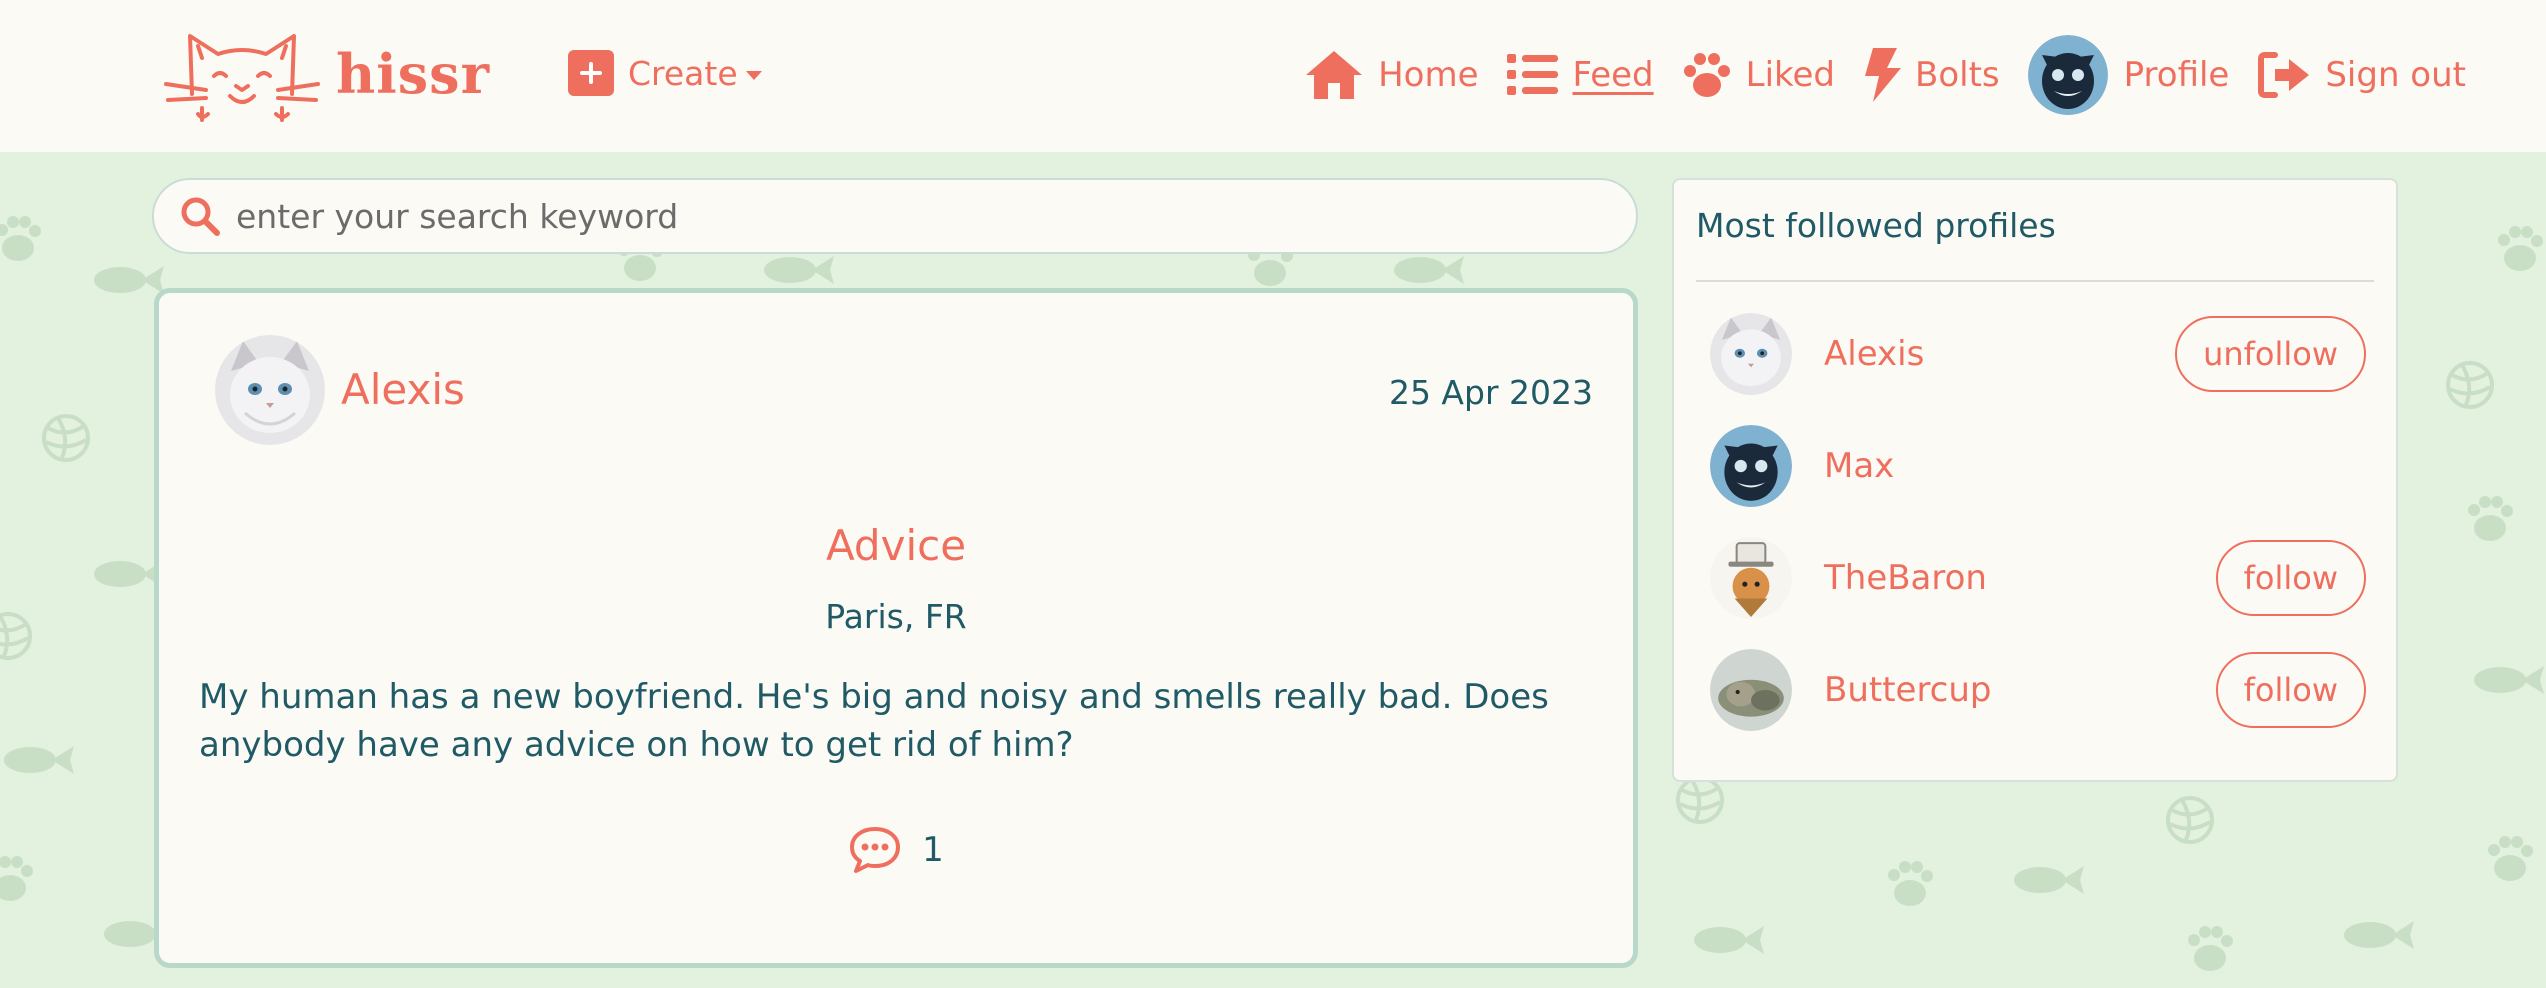 The image size is (2546, 988). I want to click on post-comments: 1, so click(896, 850).